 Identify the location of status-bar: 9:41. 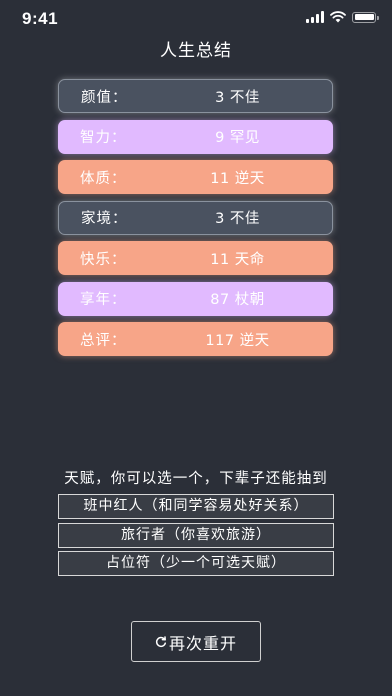
(196, 18).